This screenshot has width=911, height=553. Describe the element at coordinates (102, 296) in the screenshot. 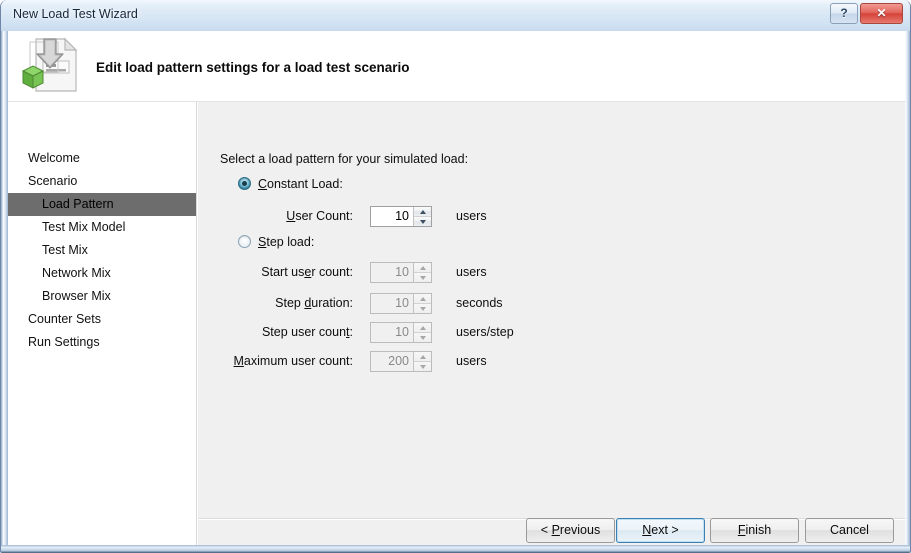

I see `sidebar-item-browser-mix: Browser Mix` at that location.